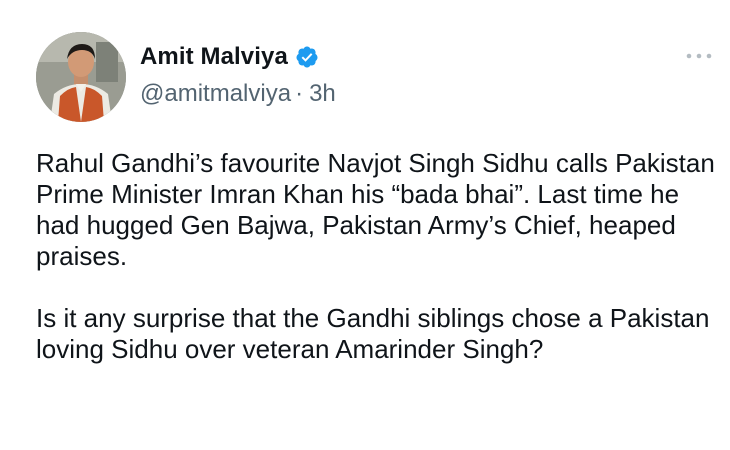  I want to click on author-display-name: Amit Malviya, so click(214, 57).